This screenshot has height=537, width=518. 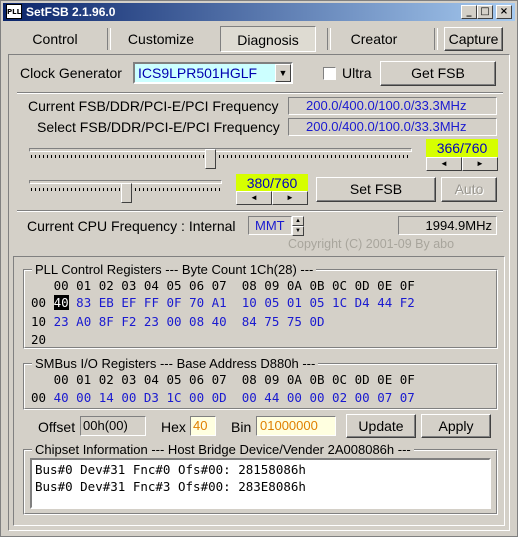 I want to click on clock-generator-select: ICS9LPR501HGLF ▼, so click(x=213, y=73).